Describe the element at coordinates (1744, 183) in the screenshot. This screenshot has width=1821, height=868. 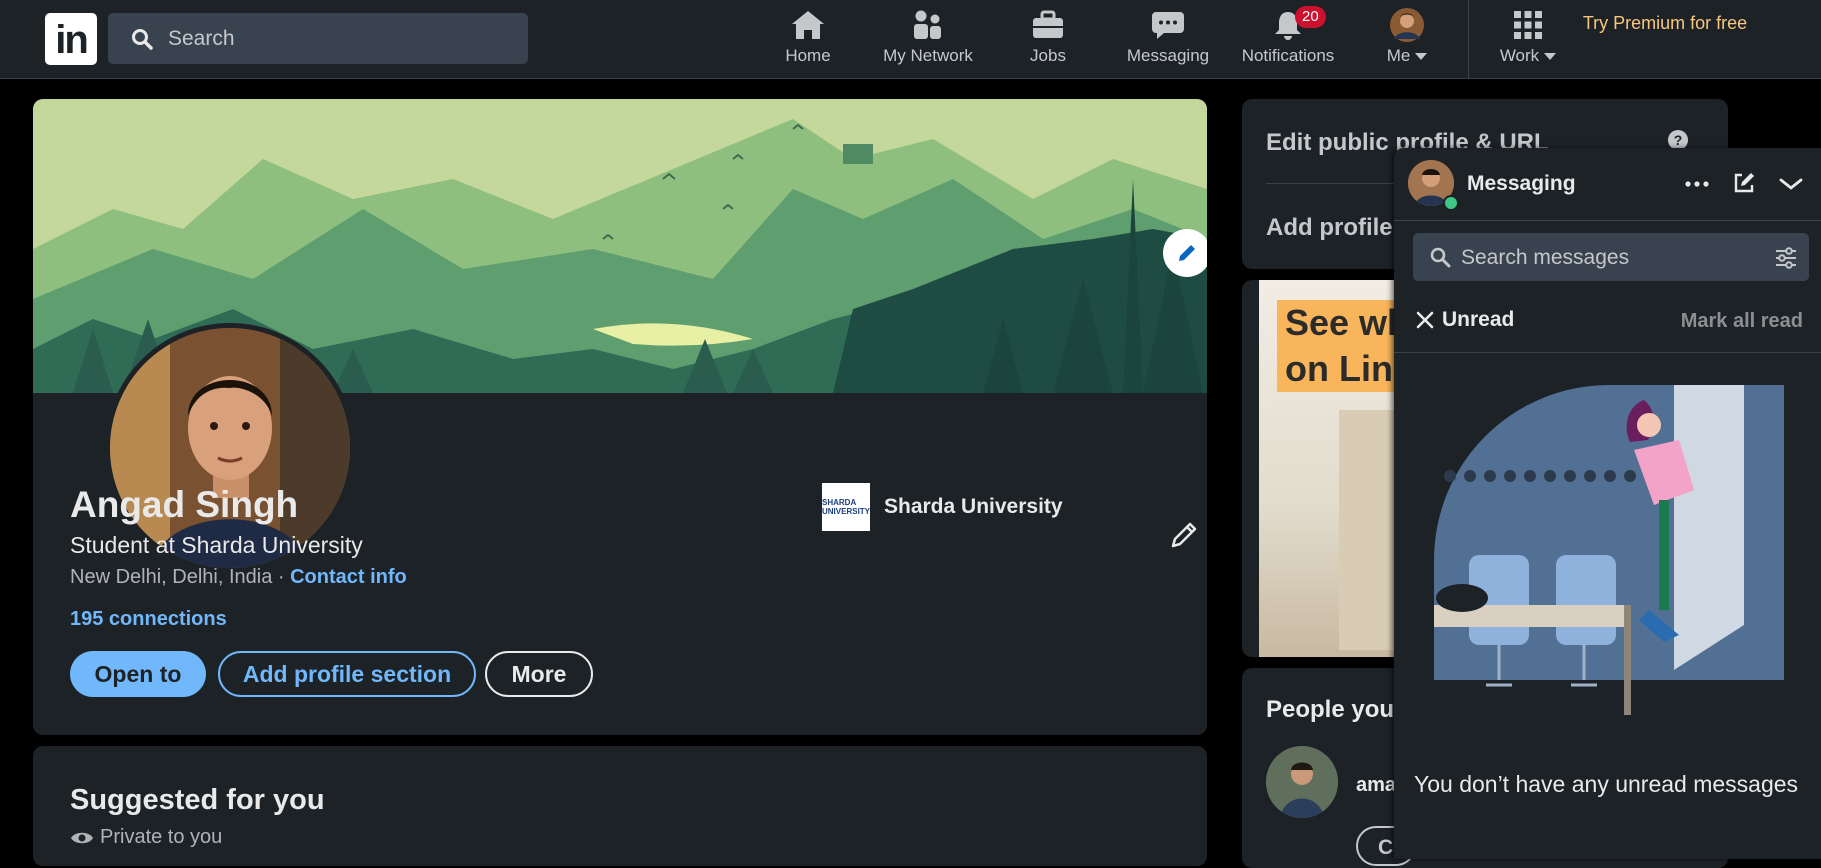
I see `compose-icon` at that location.